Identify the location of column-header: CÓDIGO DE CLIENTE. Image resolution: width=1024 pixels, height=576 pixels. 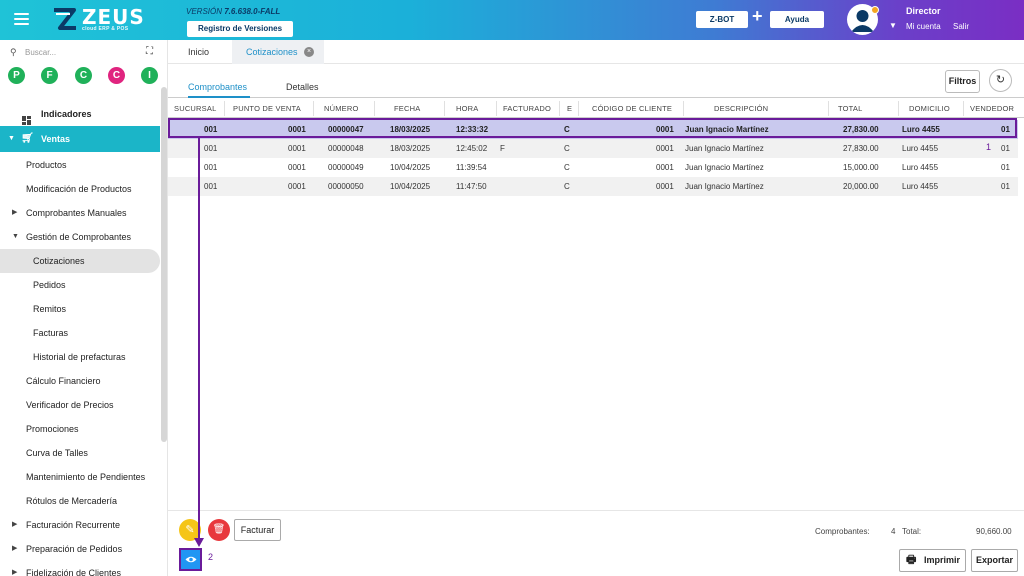
(632, 108).